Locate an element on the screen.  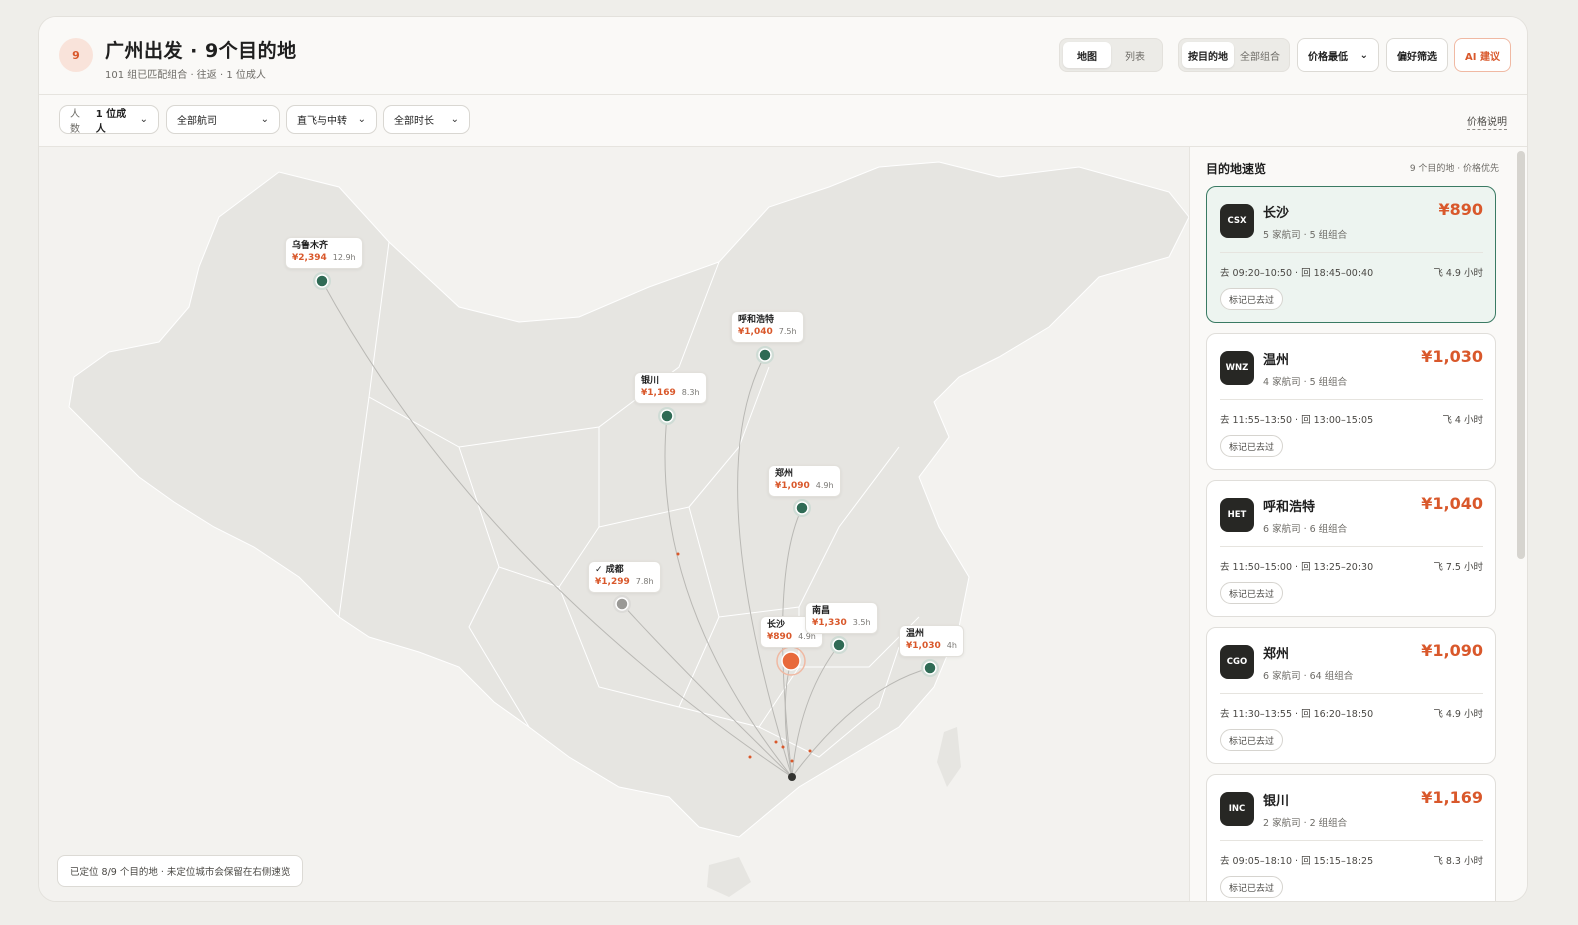
city-price: ¥1,330 is located at coordinates (829, 623).